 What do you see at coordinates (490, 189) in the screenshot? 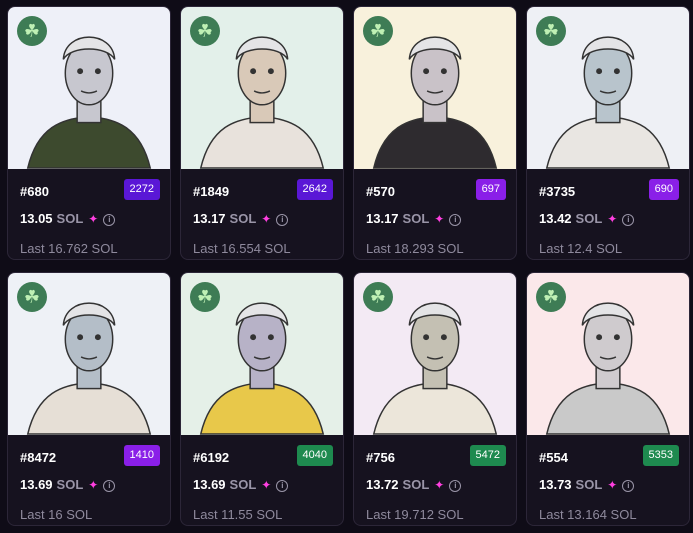
I see `rarity-rank-badge: 697` at bounding box center [490, 189].